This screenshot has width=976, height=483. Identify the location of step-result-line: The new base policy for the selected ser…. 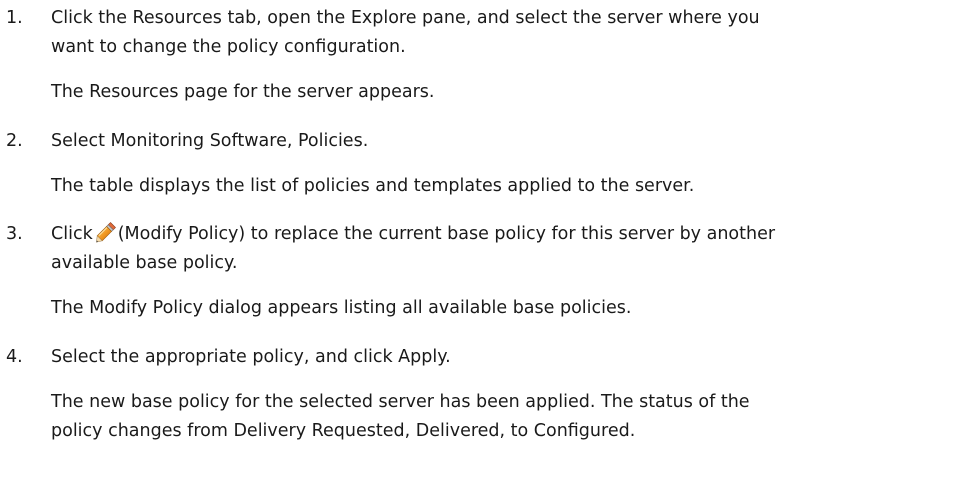
(400, 402).